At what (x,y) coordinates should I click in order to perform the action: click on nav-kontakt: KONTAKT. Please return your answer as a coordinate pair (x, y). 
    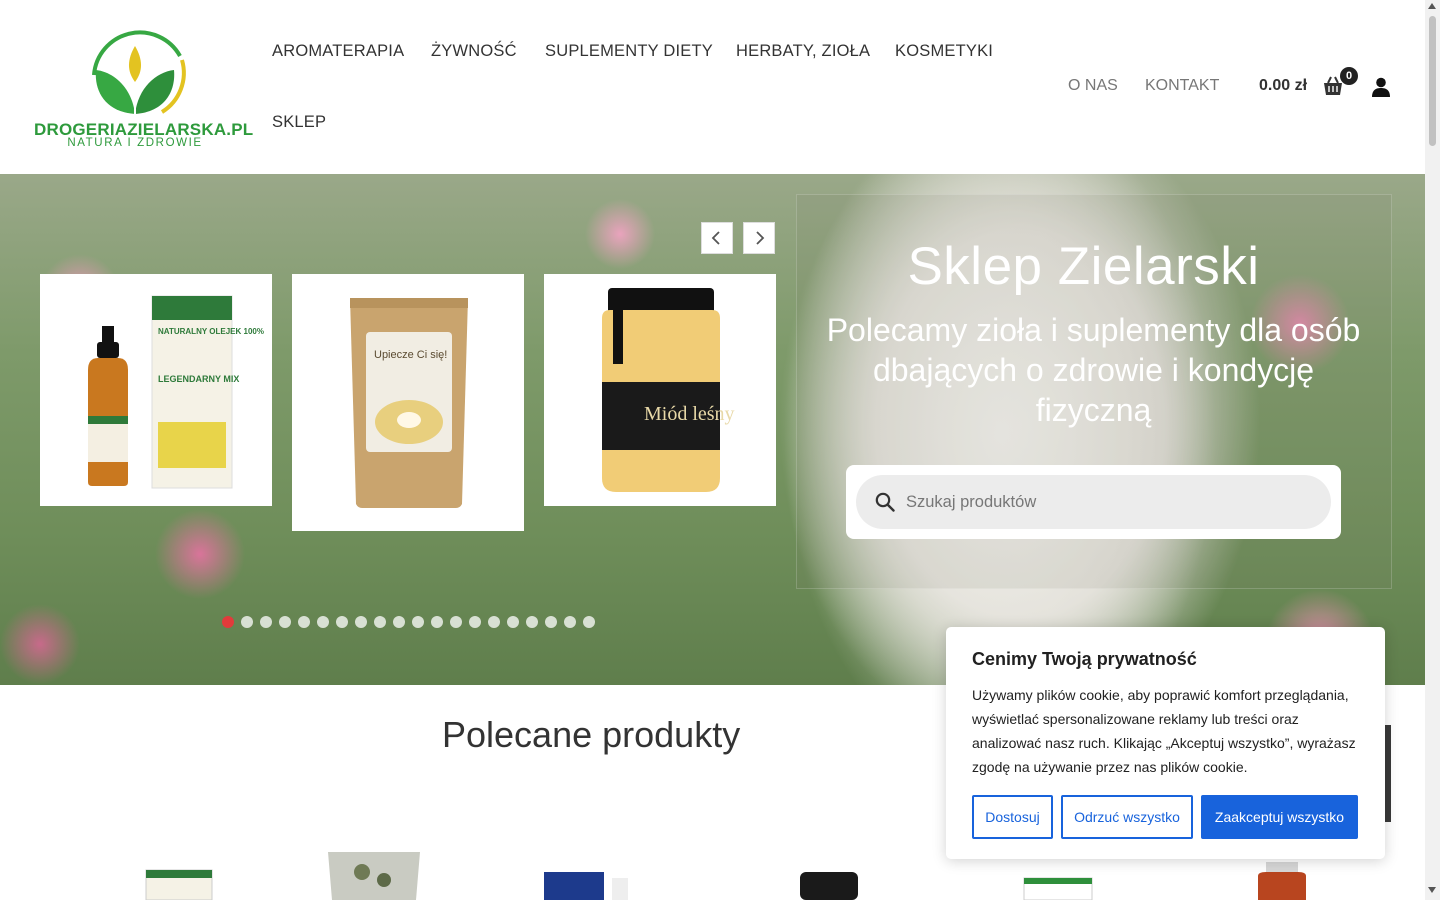
    Looking at the image, I should click on (1182, 86).